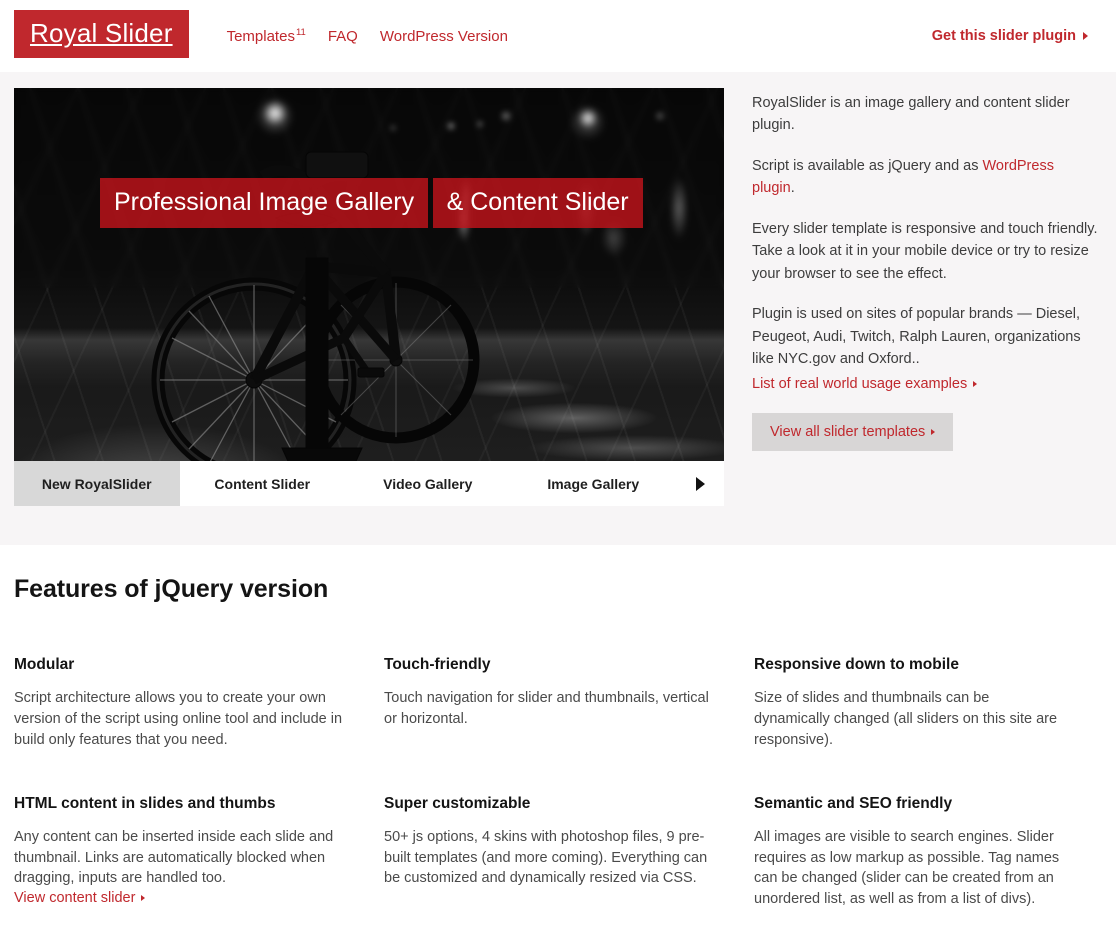 Image resolution: width=1116 pixels, height=930 pixels. What do you see at coordinates (260, 36) in the screenshot?
I see `nav-label-templates: Templates` at bounding box center [260, 36].